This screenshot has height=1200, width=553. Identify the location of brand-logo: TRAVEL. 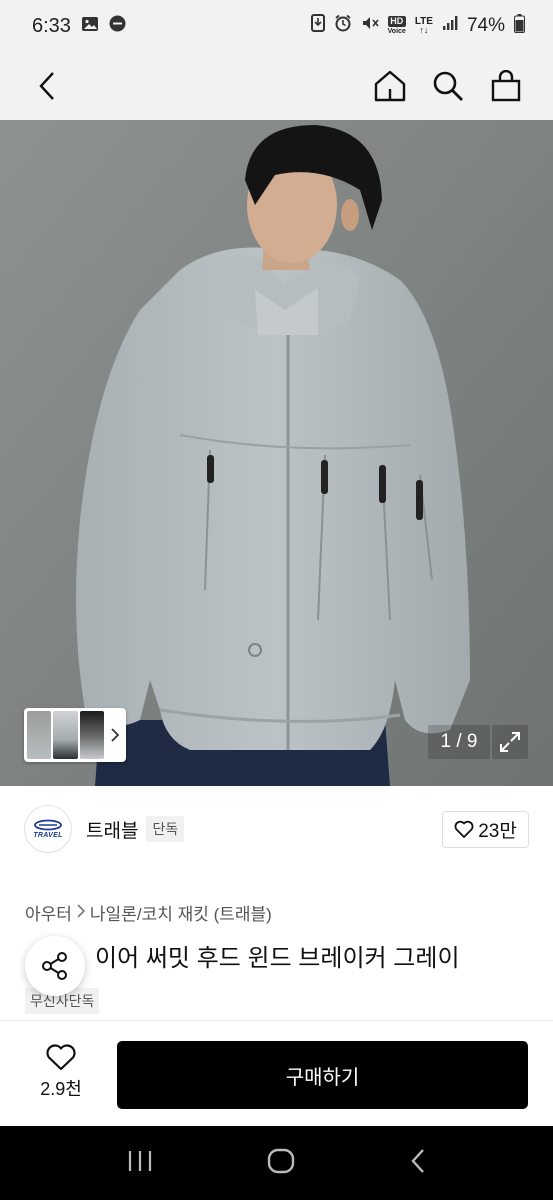
(48, 829).